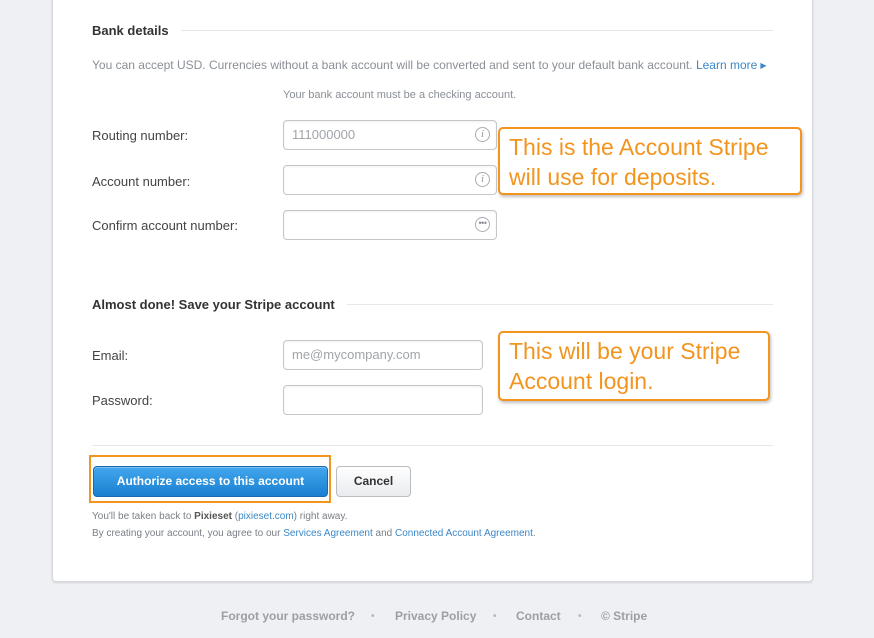 The image size is (874, 638). Describe the element at coordinates (581, 381) in the screenshot. I see `login-callout-line-2: Account login.` at that location.